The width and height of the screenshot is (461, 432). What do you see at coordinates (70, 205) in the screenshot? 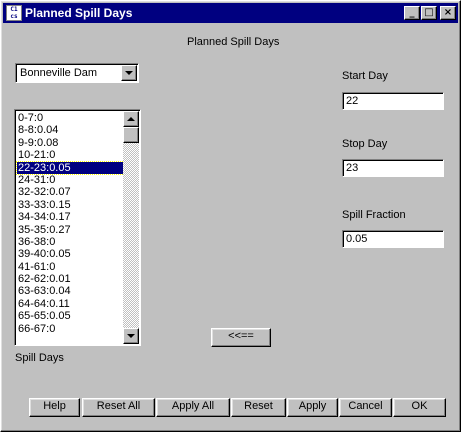
I see `list-item: 33-33:0.15` at bounding box center [70, 205].